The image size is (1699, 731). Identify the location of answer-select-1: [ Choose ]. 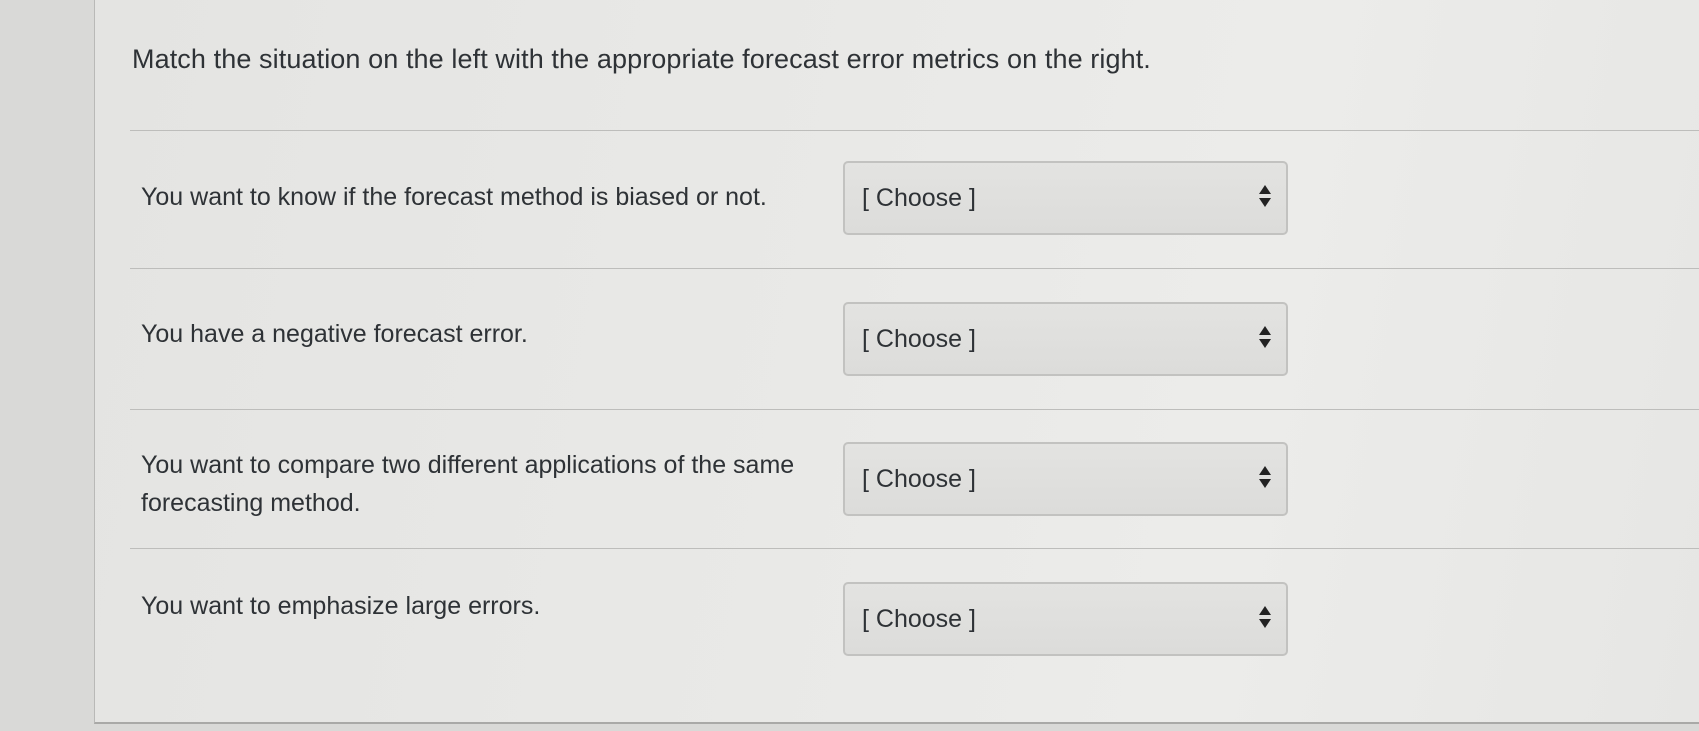
(1065, 198).